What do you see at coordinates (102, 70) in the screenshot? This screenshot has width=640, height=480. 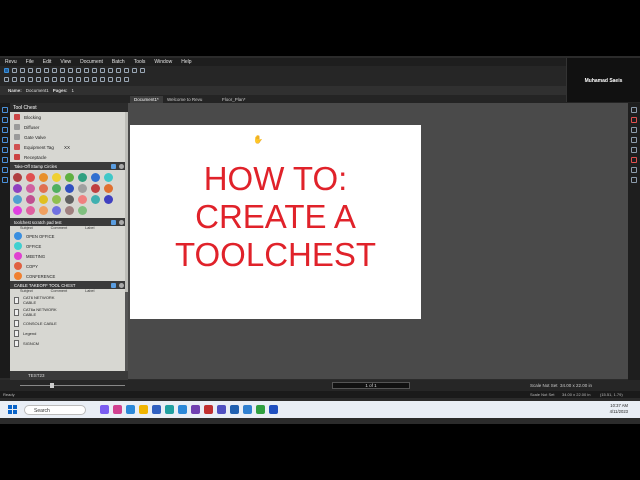 I see `area-tool-icon` at bounding box center [102, 70].